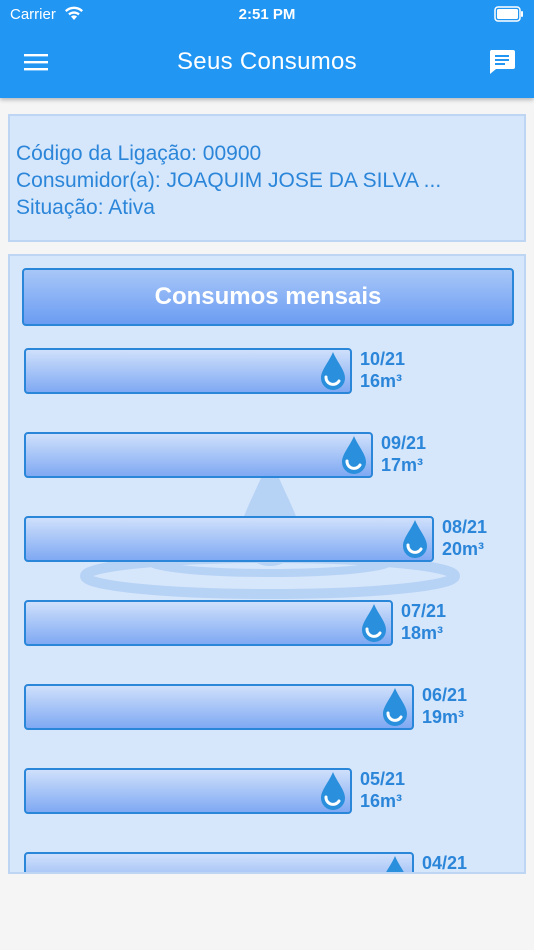 This screenshot has width=534, height=950. What do you see at coordinates (383, 779) in the screenshot?
I see `month-text: 05/21` at bounding box center [383, 779].